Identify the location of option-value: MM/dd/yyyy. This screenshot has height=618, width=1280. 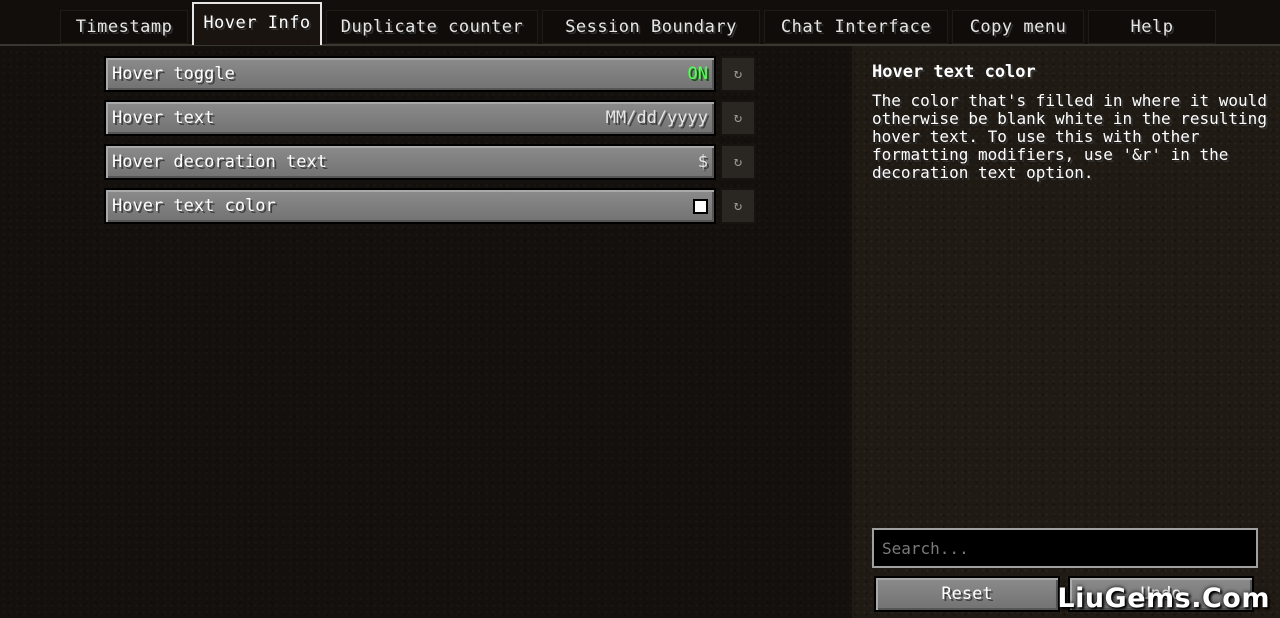
(656, 118).